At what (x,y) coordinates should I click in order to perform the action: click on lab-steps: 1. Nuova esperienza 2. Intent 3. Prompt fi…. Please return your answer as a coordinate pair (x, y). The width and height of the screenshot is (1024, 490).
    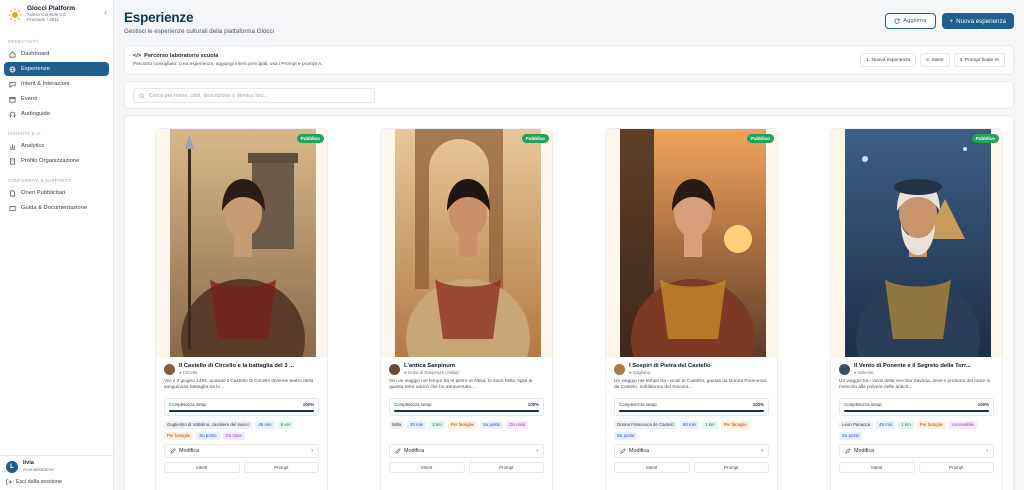
    Looking at the image, I should click on (932, 60).